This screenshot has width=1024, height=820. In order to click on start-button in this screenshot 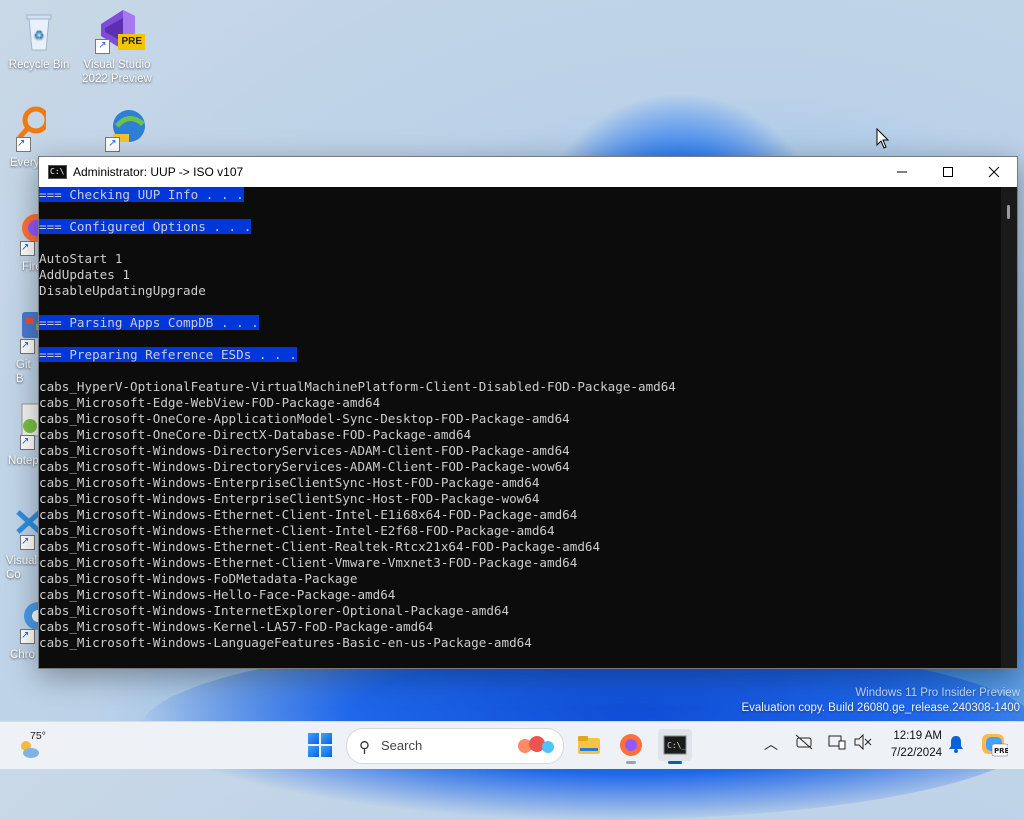, I will do `click(320, 745)`.